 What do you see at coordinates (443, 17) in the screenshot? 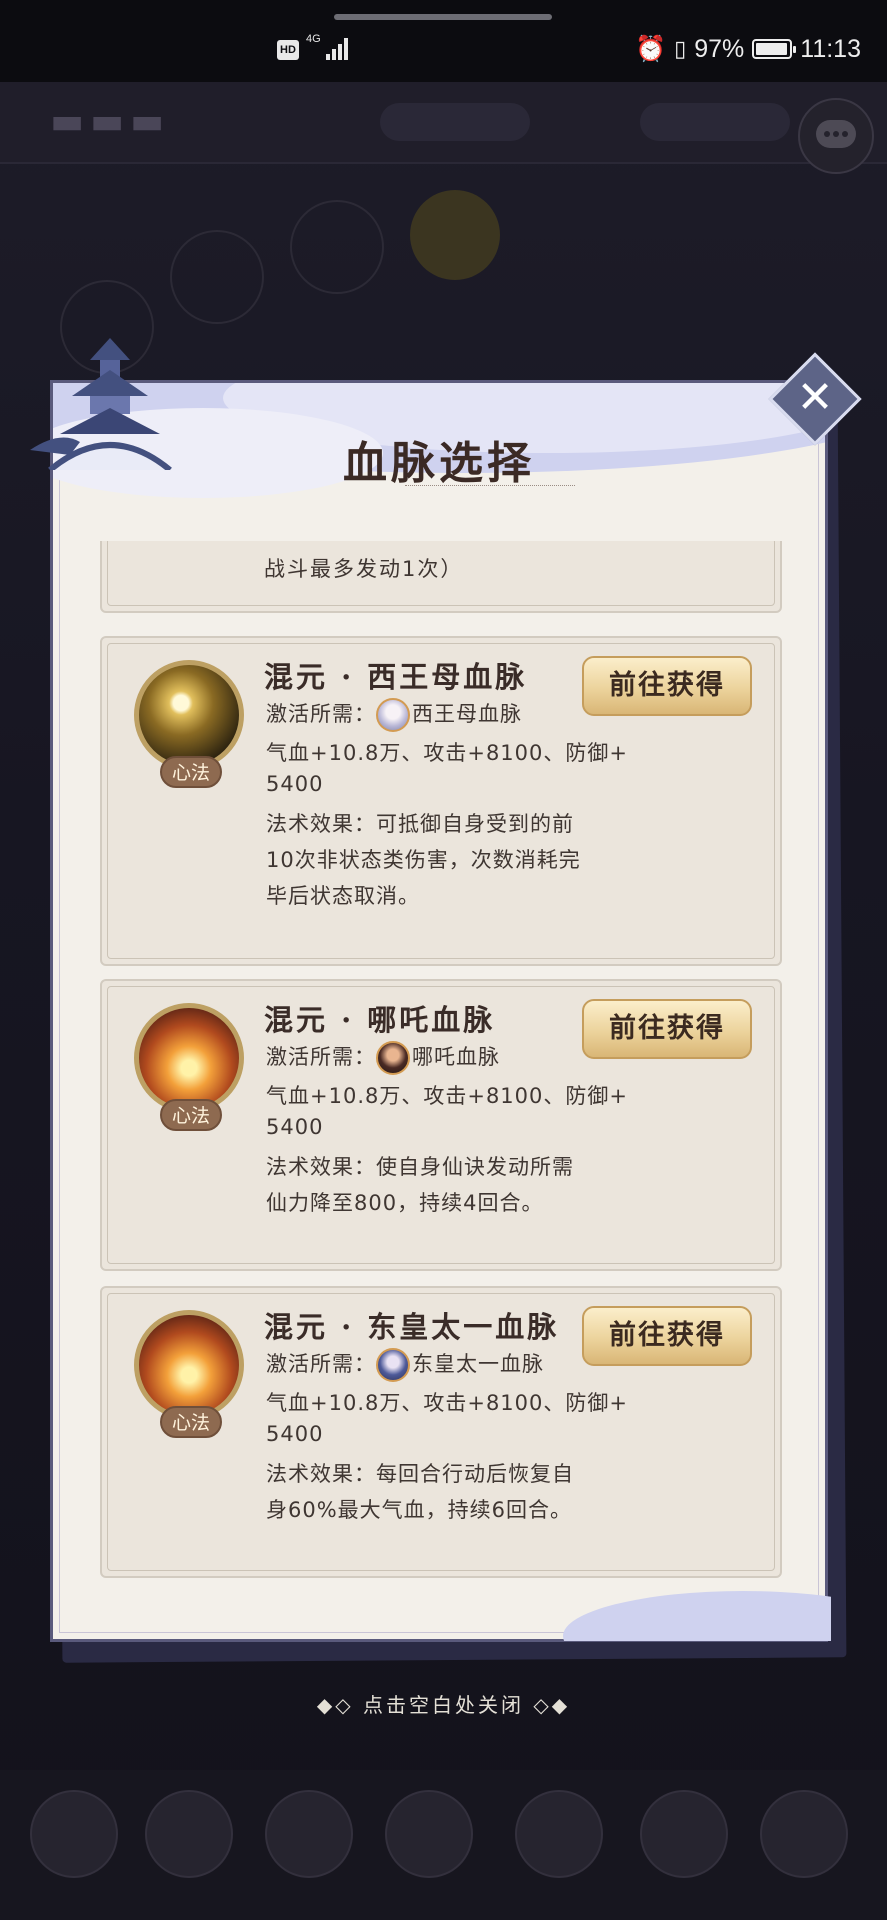
I see `home-indicator` at bounding box center [443, 17].